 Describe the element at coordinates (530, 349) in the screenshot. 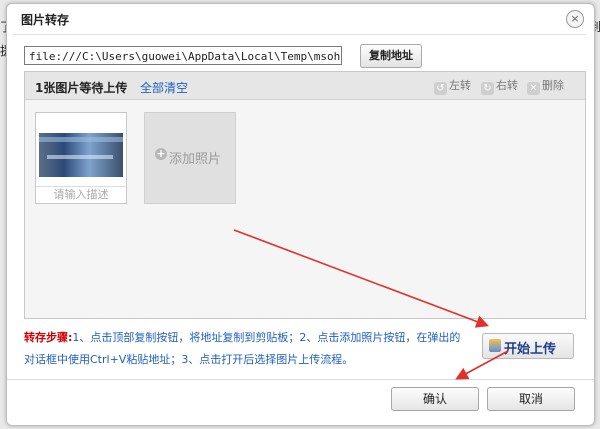

I see `start-upload-label: 开始上传` at that location.